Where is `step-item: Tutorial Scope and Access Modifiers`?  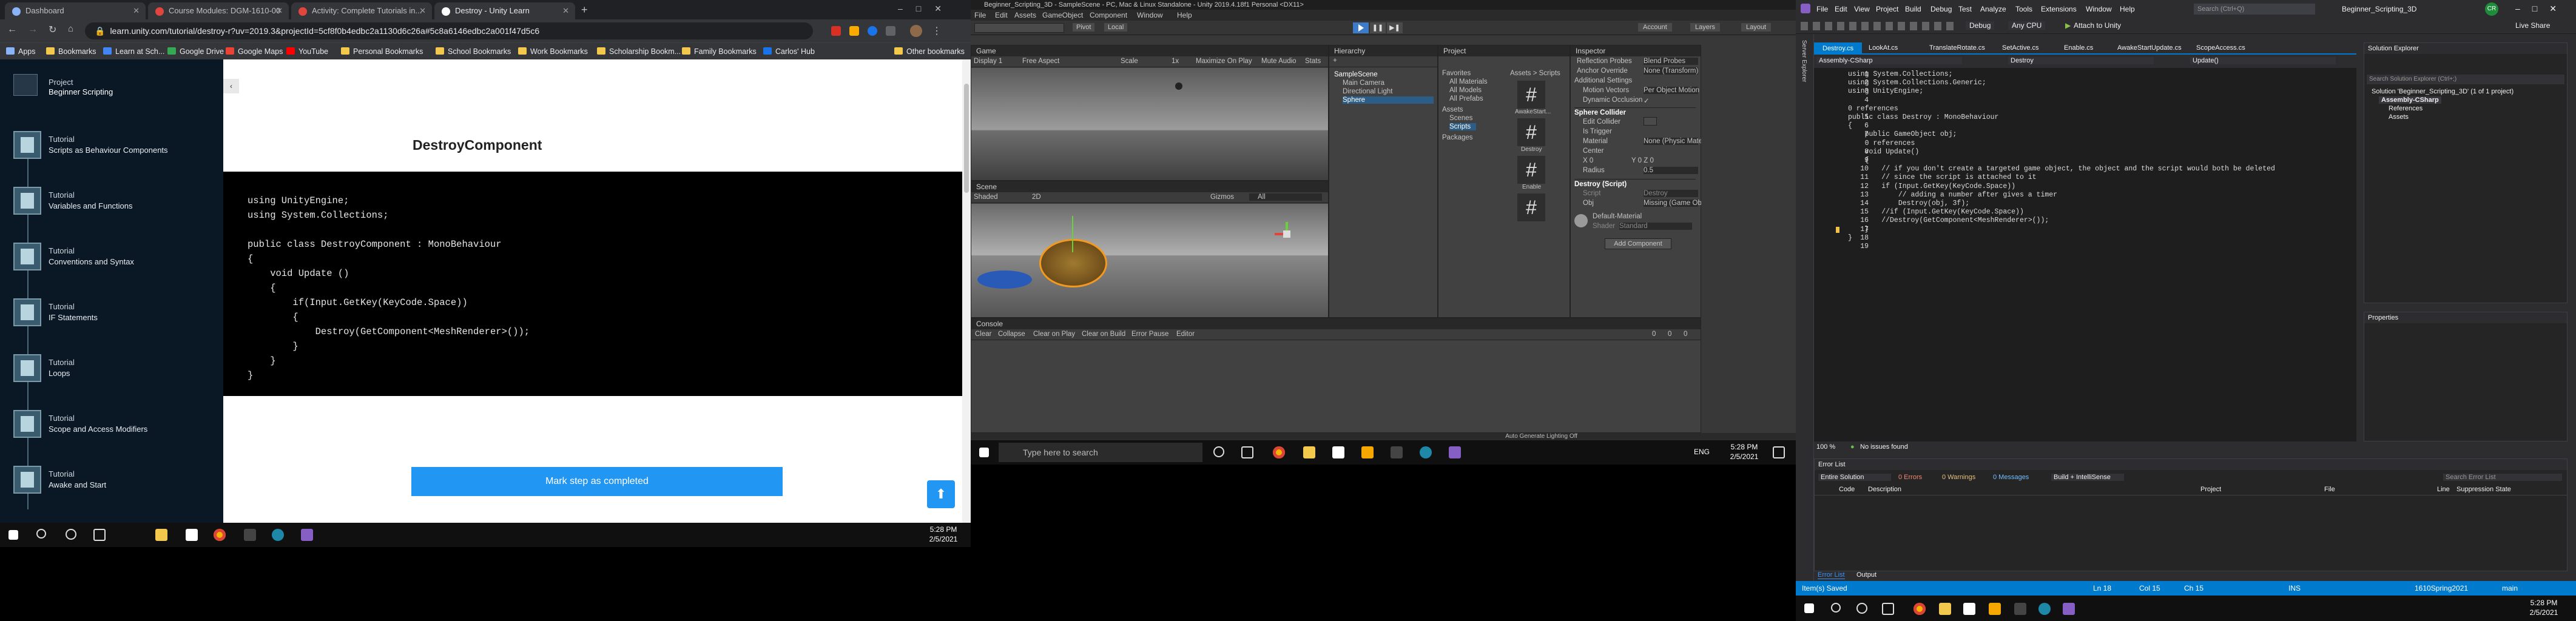
step-item: Tutorial Scope and Access Modifiers is located at coordinates (114, 428).